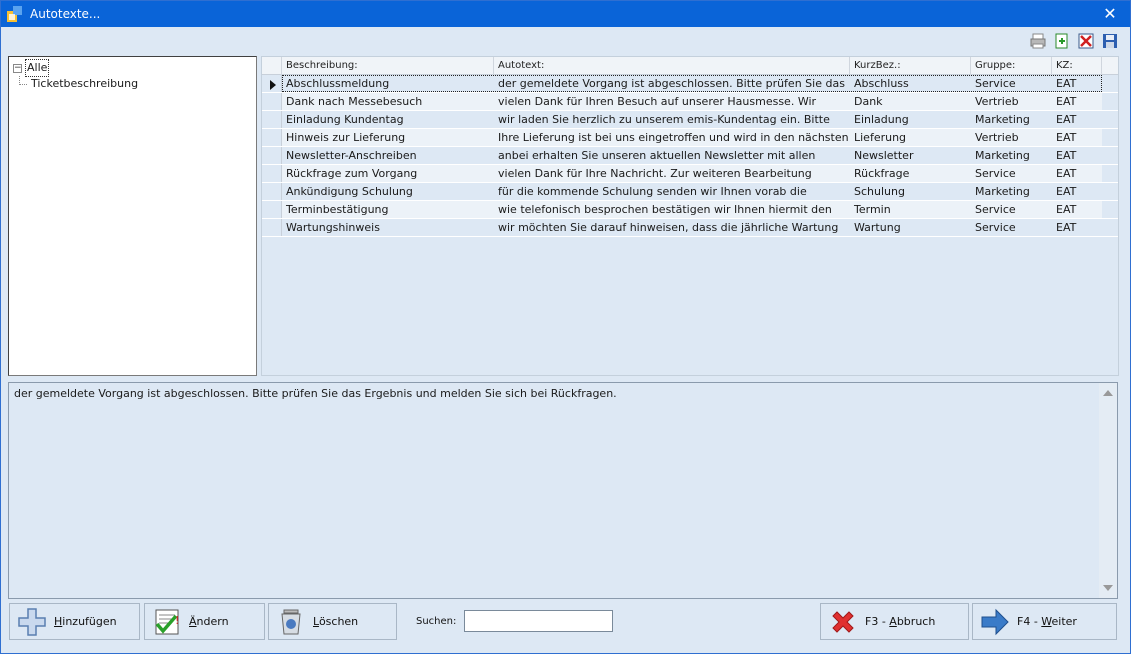  Describe the element at coordinates (1062, 41) in the screenshot. I see `new-document-icon` at that location.